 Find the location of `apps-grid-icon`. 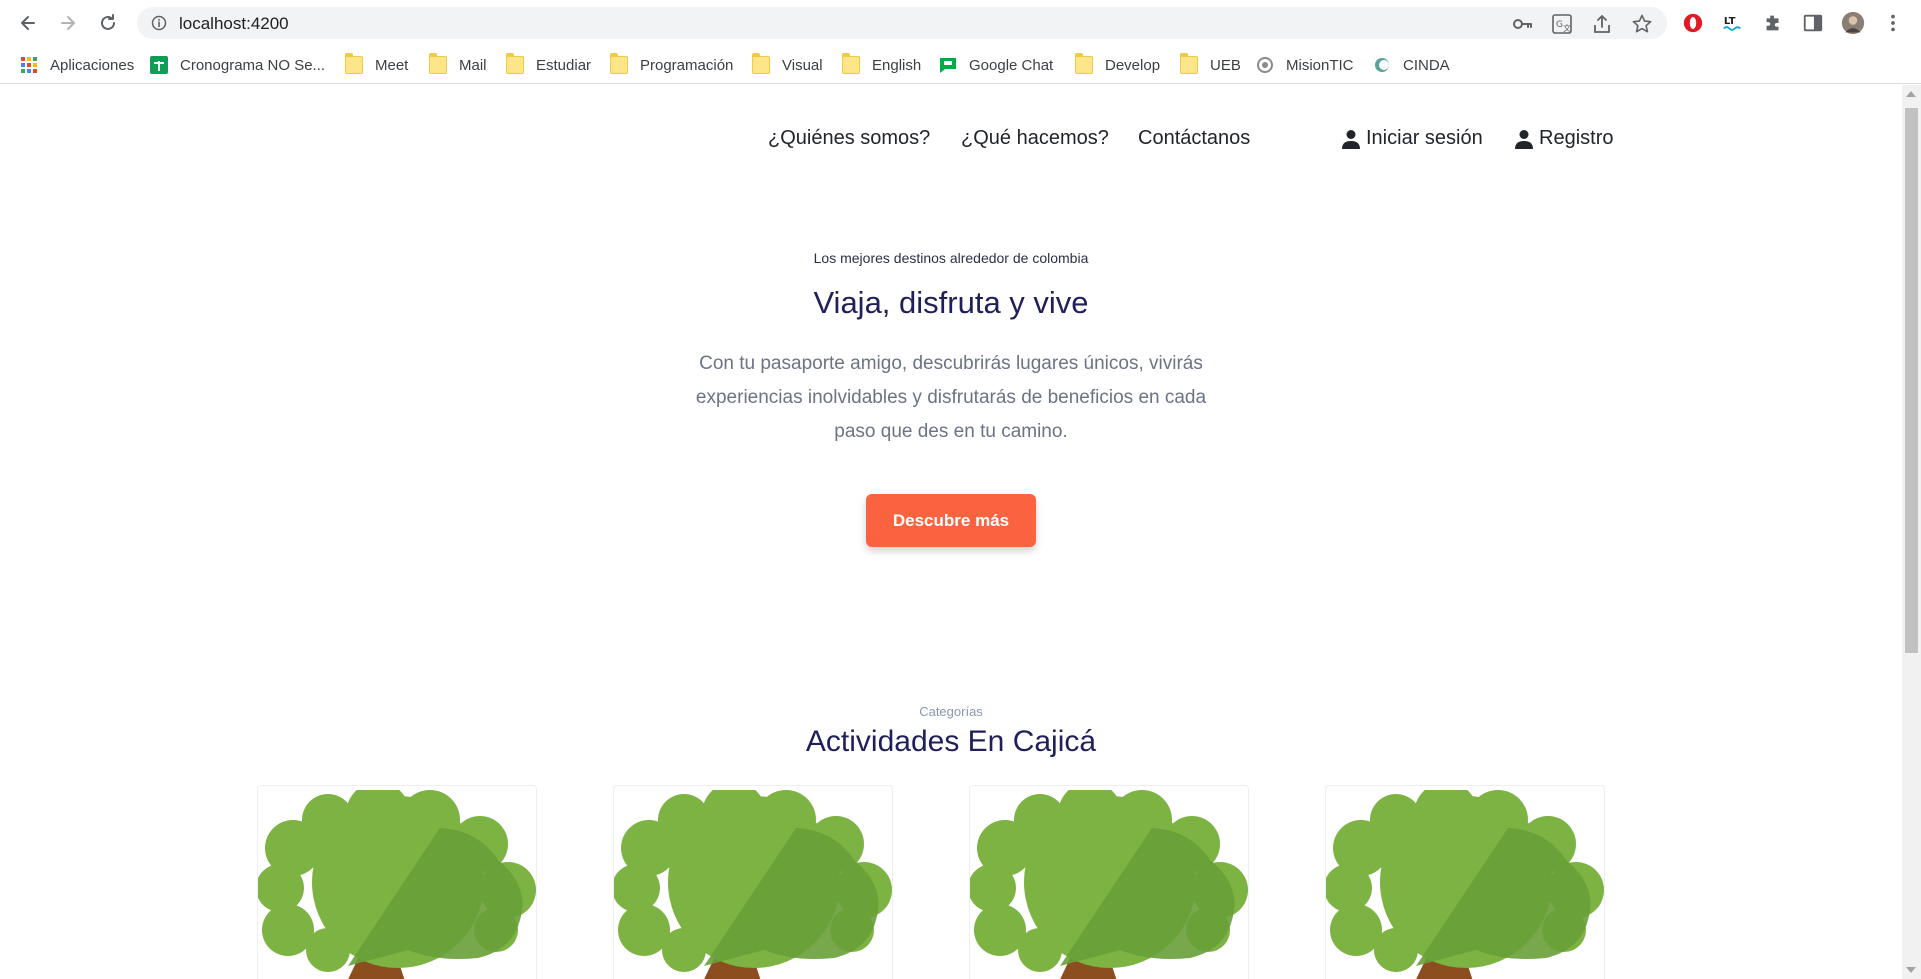

apps-grid-icon is located at coordinates (29, 65).